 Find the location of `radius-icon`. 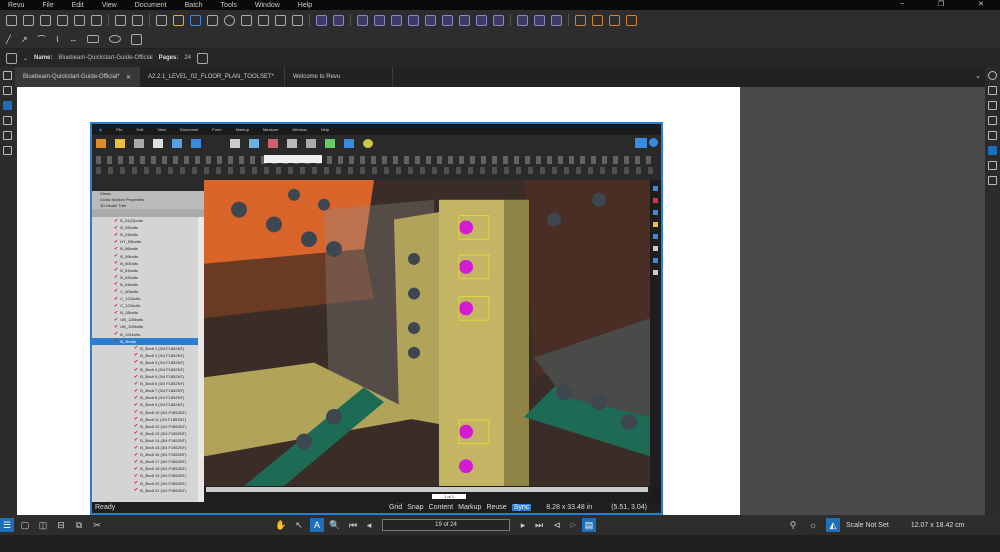

radius-icon is located at coordinates (464, 20).